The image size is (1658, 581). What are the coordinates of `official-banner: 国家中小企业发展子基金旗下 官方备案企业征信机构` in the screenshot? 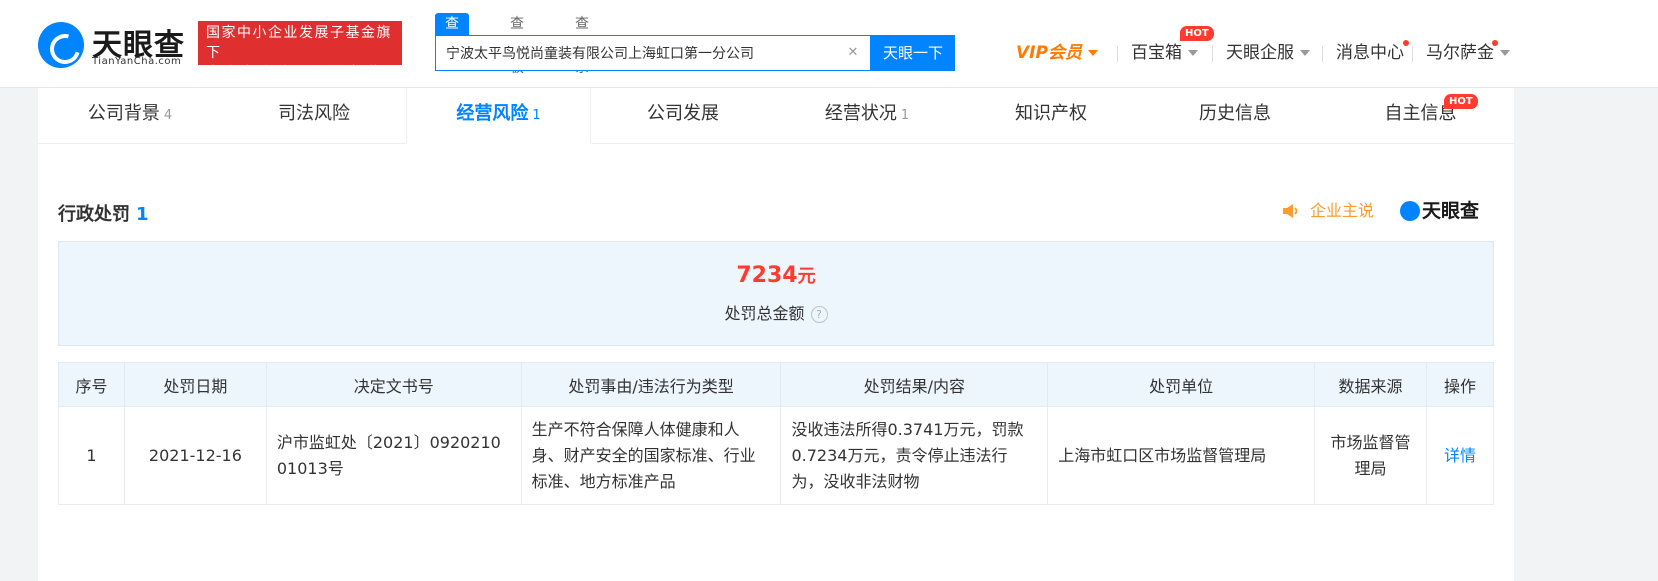 It's located at (300, 51).